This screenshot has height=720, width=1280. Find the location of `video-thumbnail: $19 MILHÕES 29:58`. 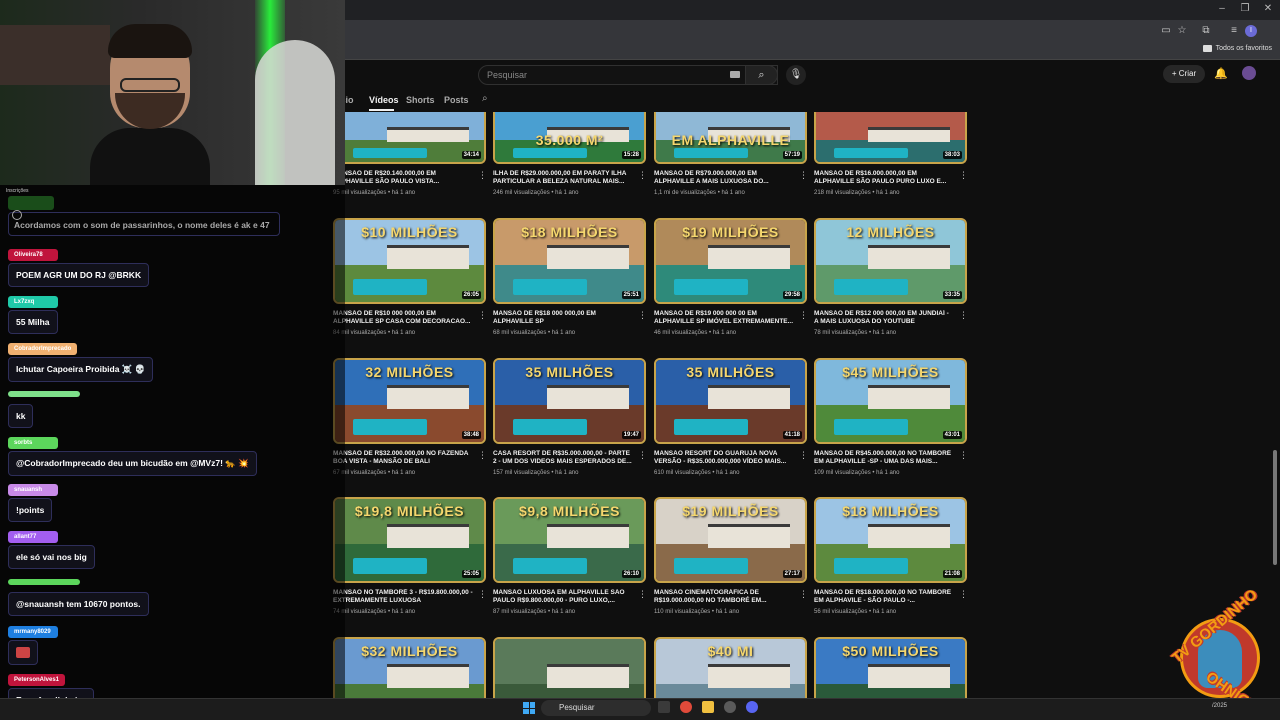

video-thumbnail: $19 MILHÕES 29:58 is located at coordinates (730, 261).